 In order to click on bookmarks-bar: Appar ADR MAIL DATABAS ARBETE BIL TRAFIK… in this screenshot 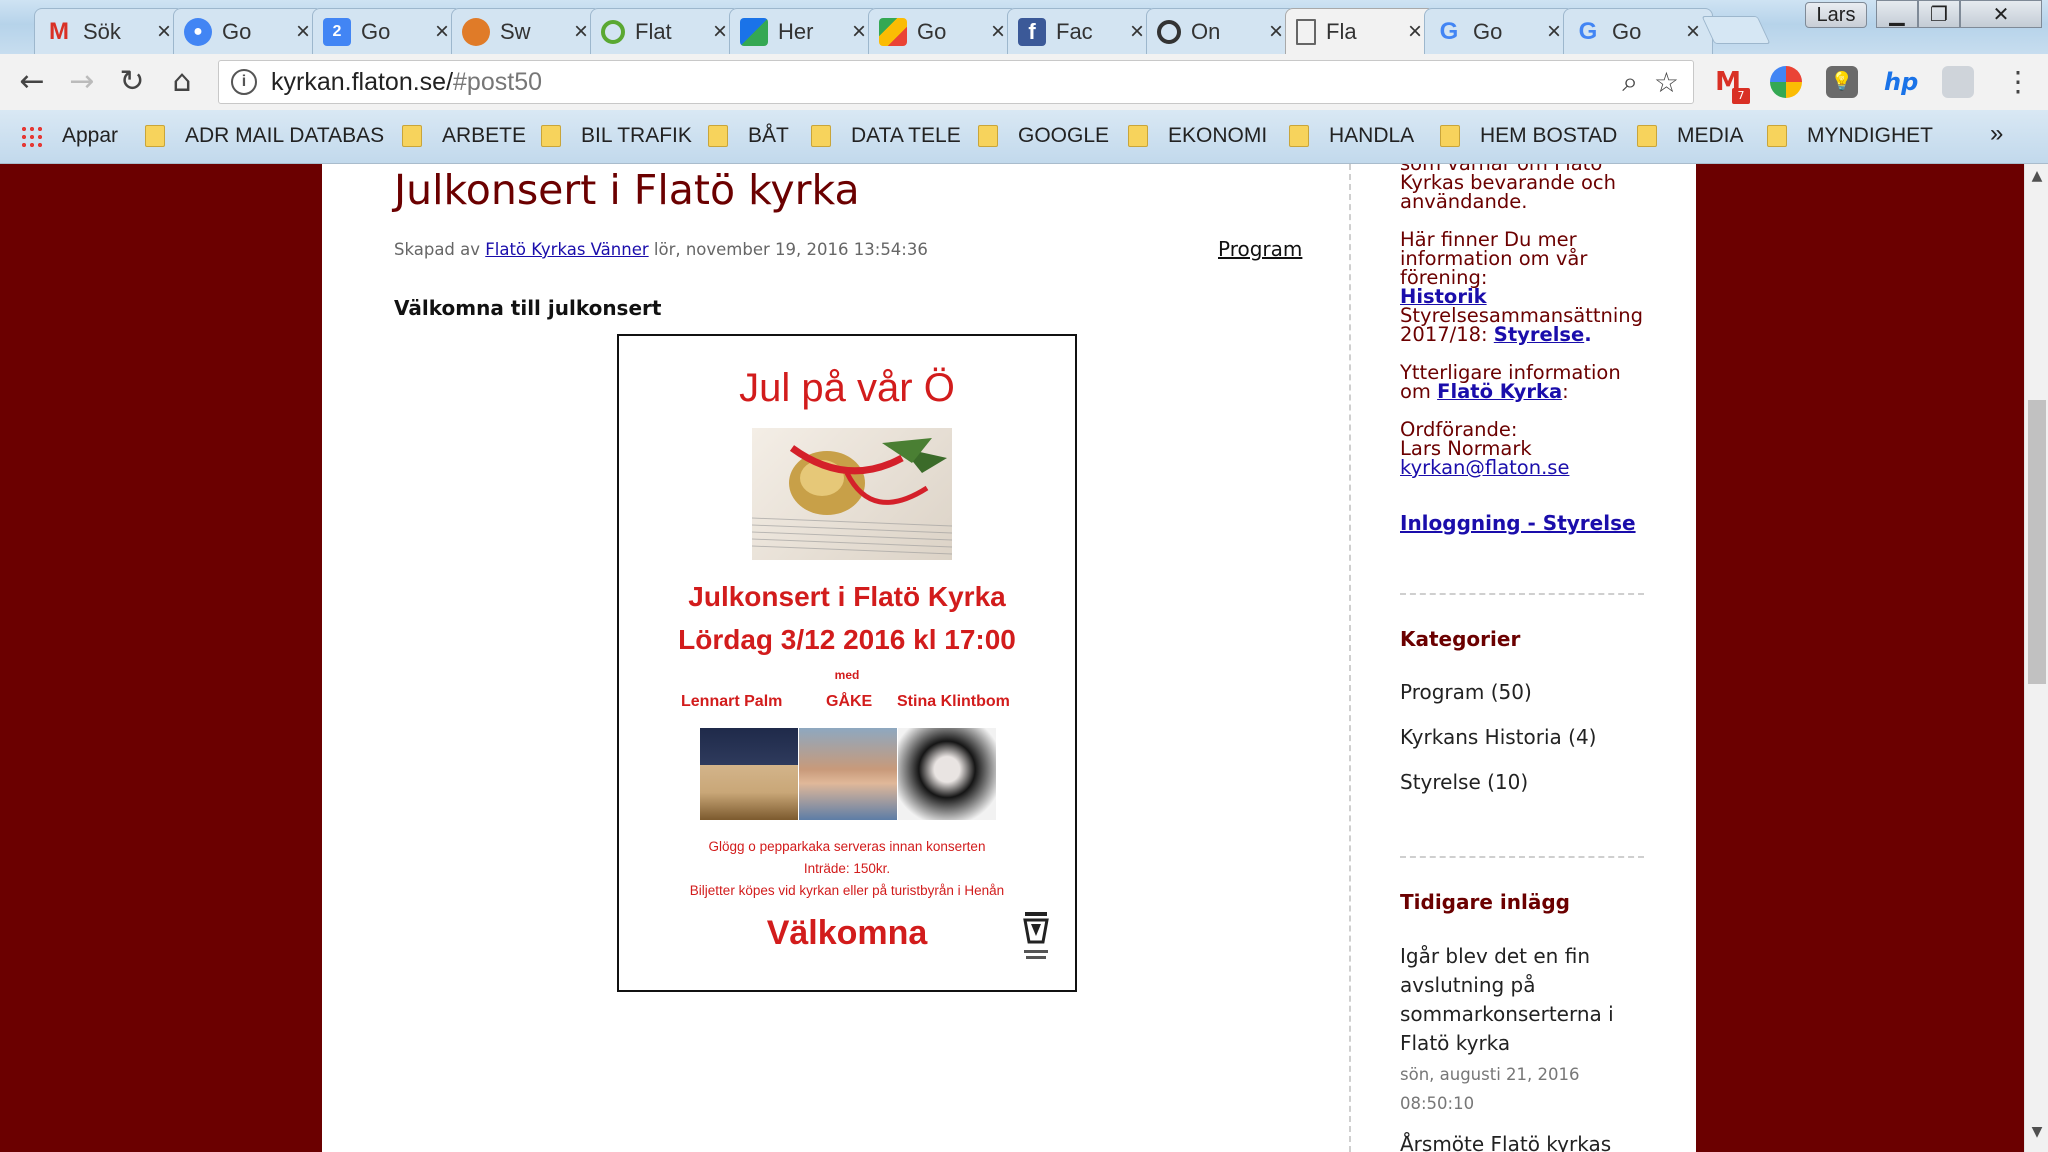, I will do `click(1024, 137)`.